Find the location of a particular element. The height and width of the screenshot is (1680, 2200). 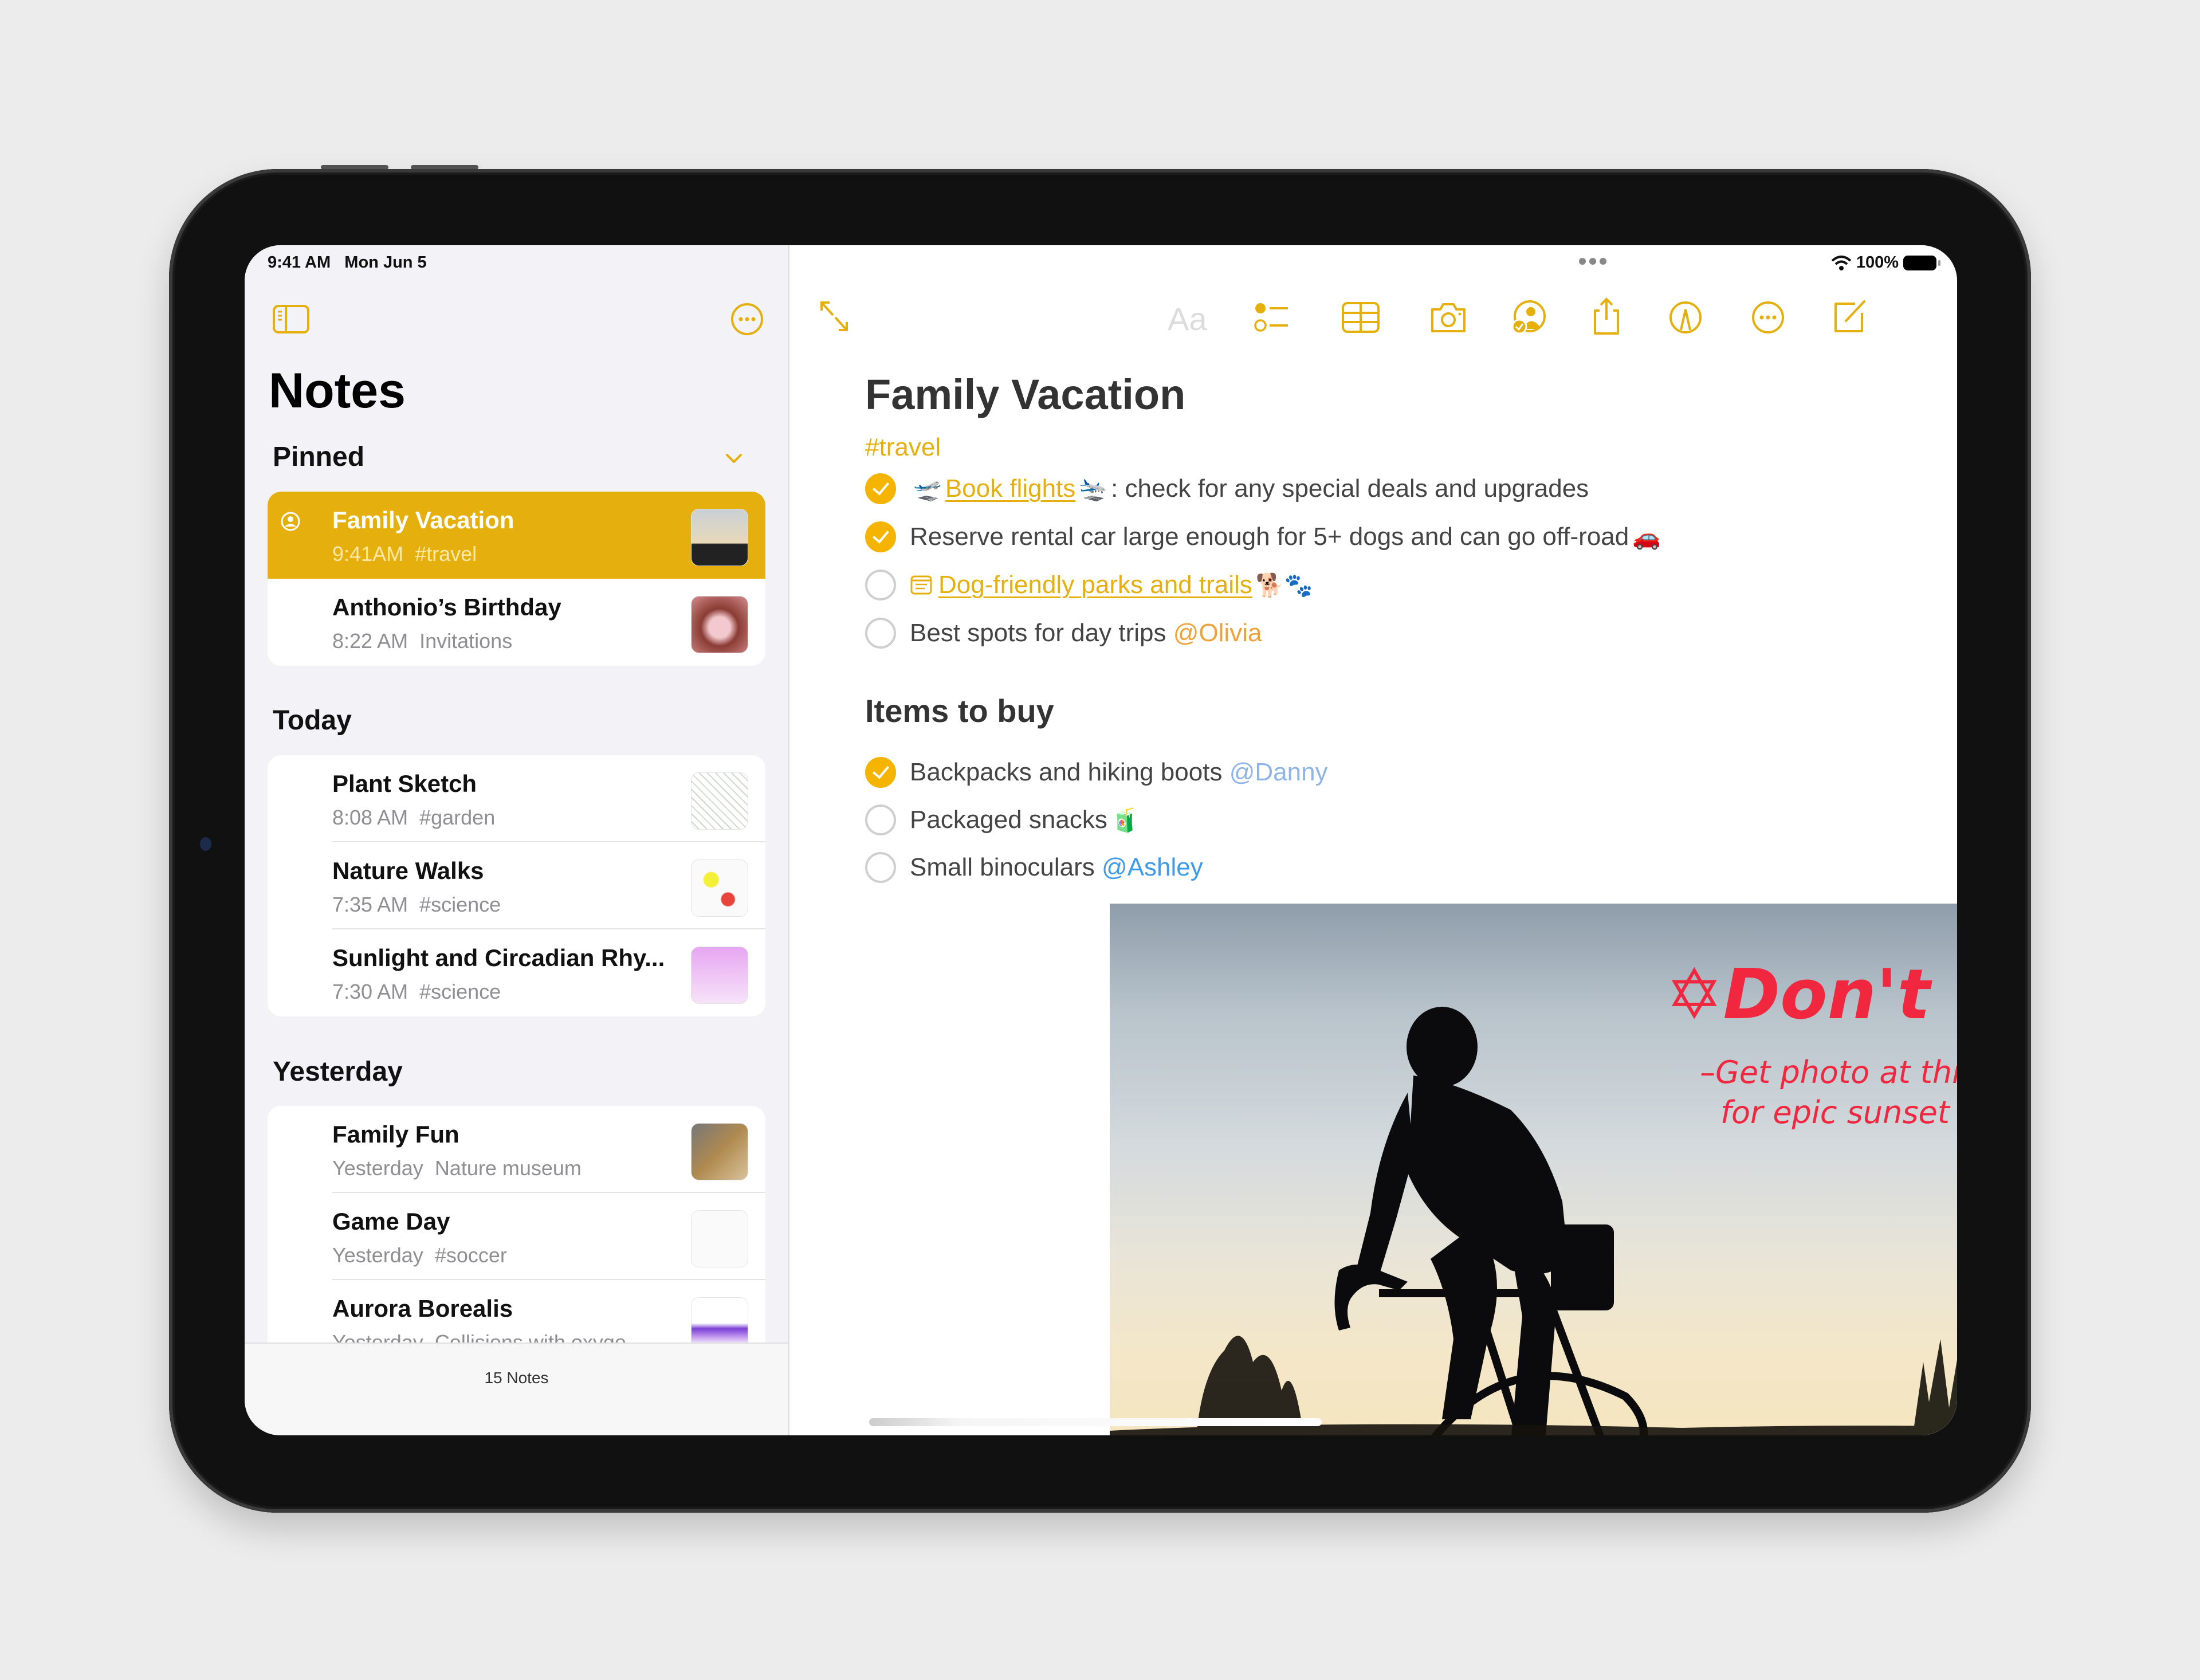

sidebar-footer: 15 Notes is located at coordinates (516, 1389).